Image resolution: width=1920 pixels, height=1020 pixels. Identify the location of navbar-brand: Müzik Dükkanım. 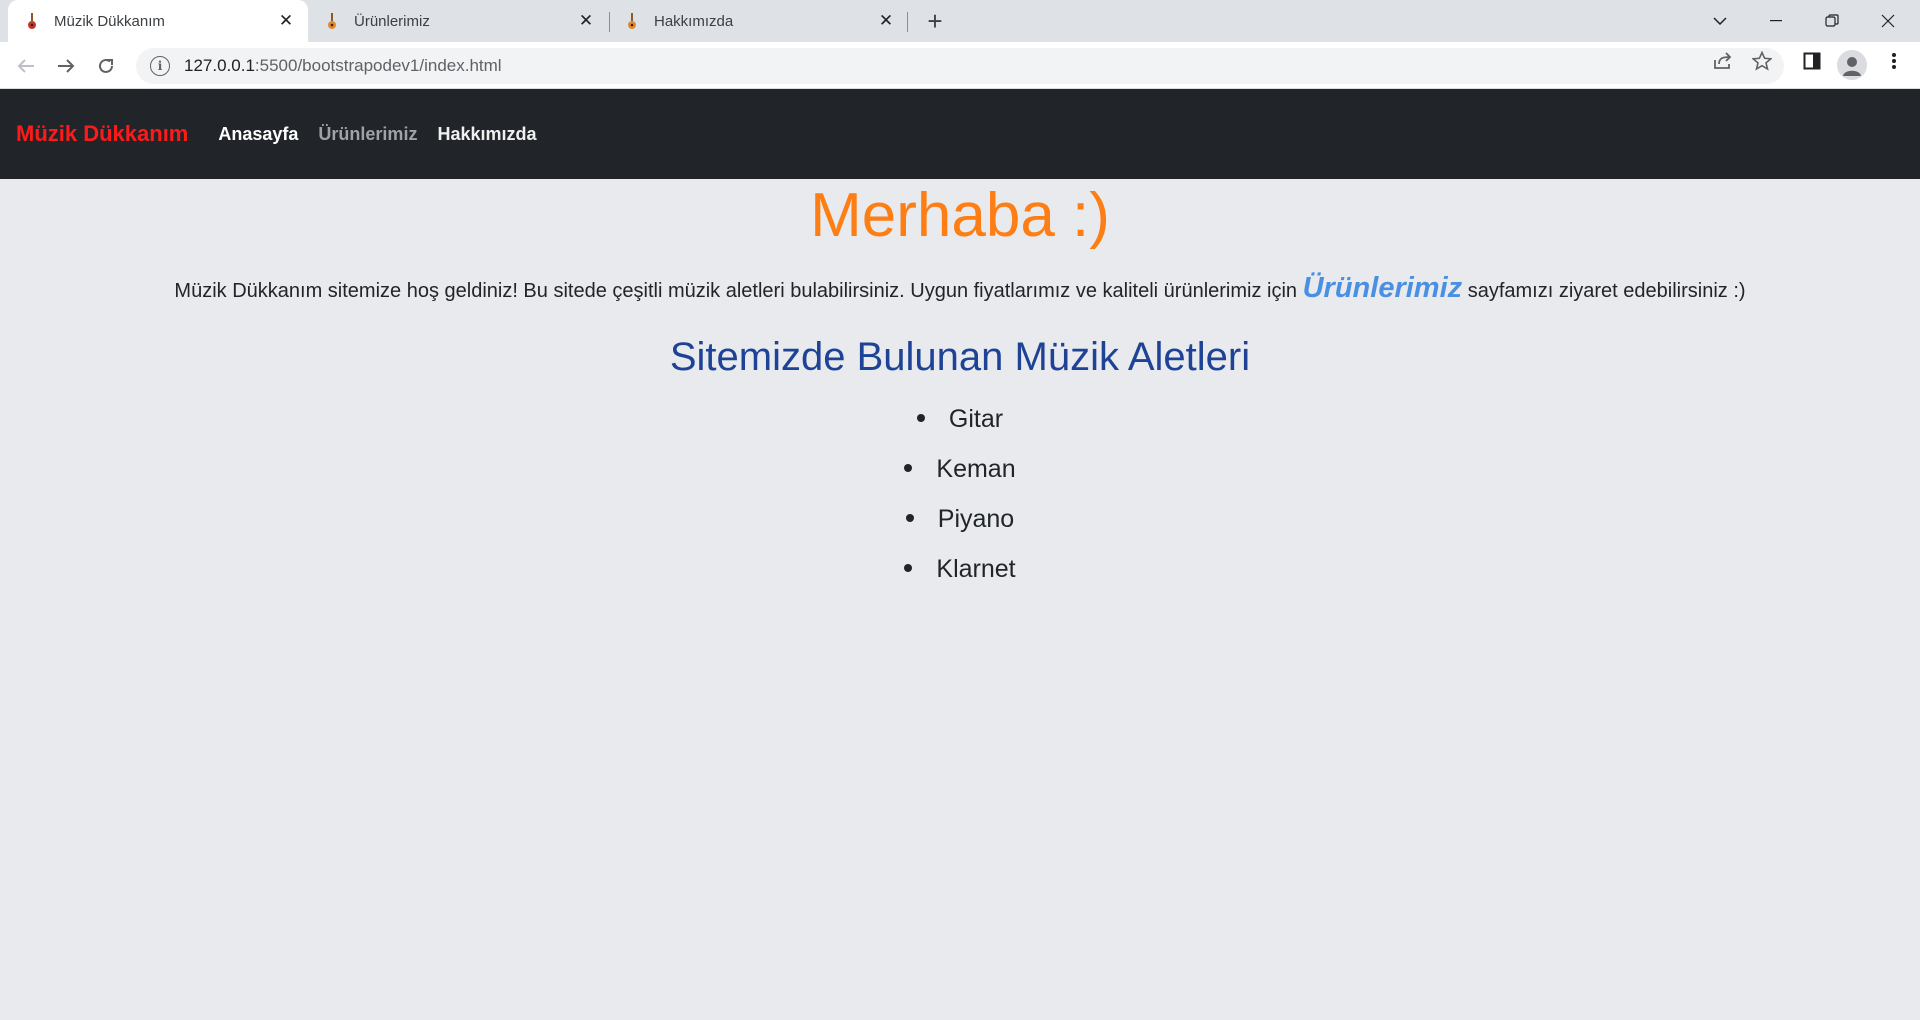
(102, 134).